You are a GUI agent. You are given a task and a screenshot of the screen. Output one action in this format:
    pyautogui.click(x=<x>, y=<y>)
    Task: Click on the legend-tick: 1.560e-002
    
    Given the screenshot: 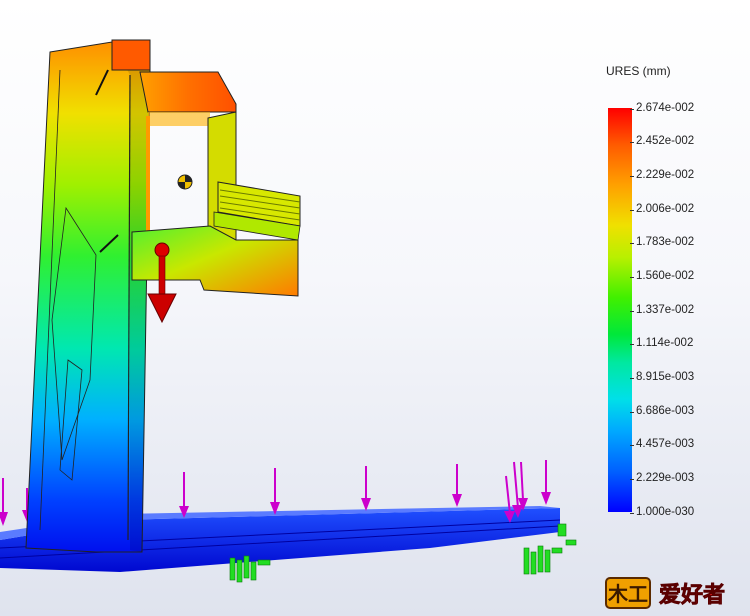 What is the action you would take?
    pyautogui.click(x=662, y=276)
    